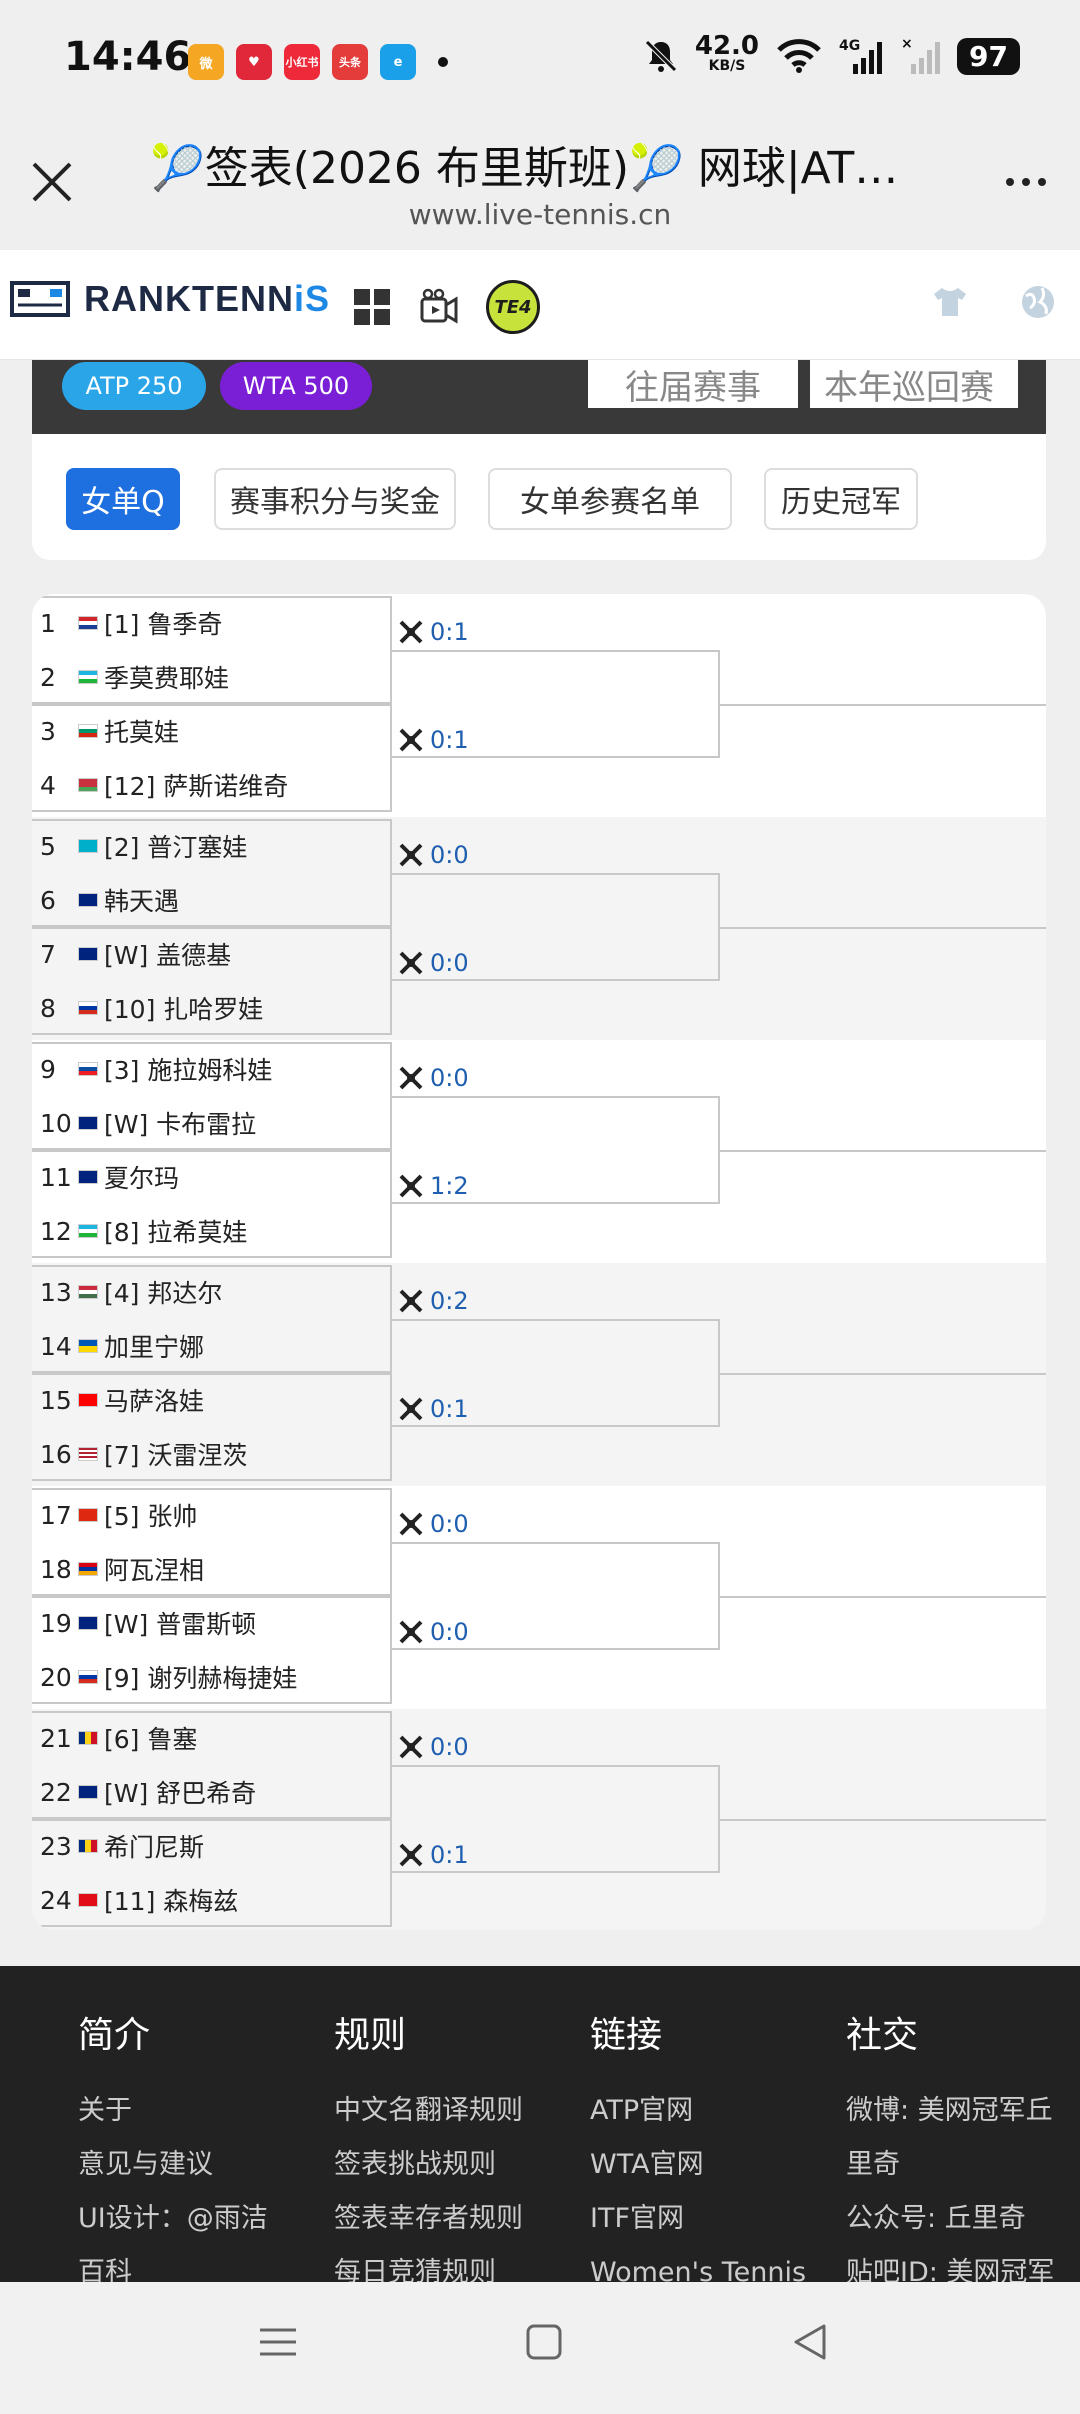 This screenshot has height=2414, width=1080. Describe the element at coordinates (109, 731) in the screenshot. I see `player-row: 3 托莫娃` at that location.